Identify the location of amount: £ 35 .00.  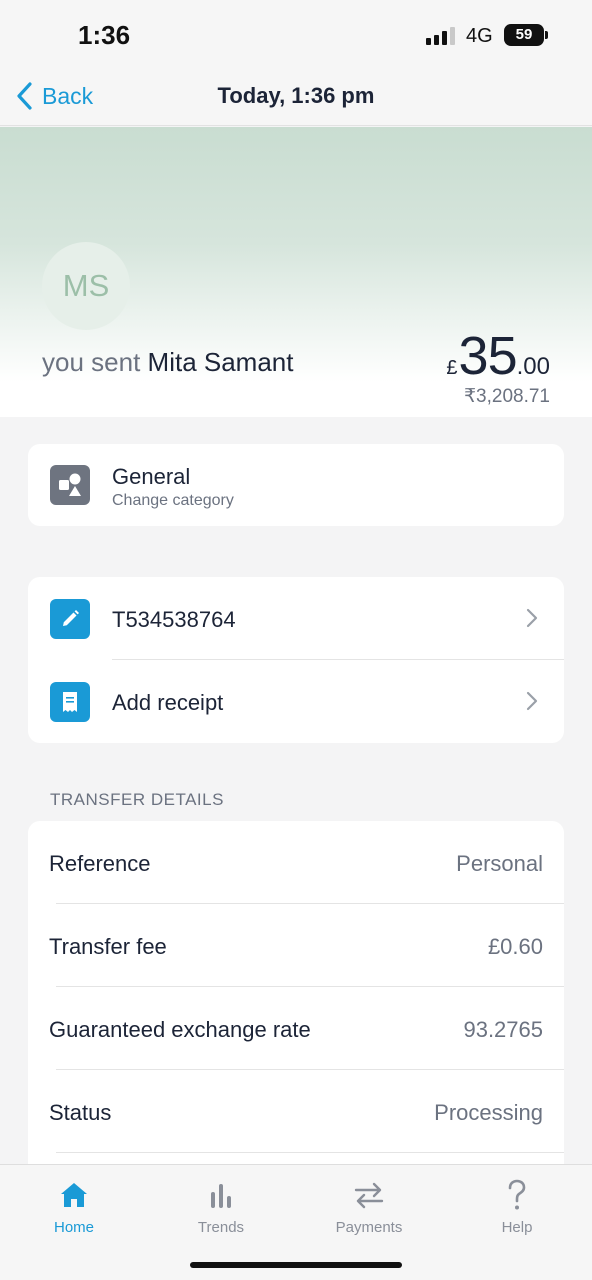
(498, 356).